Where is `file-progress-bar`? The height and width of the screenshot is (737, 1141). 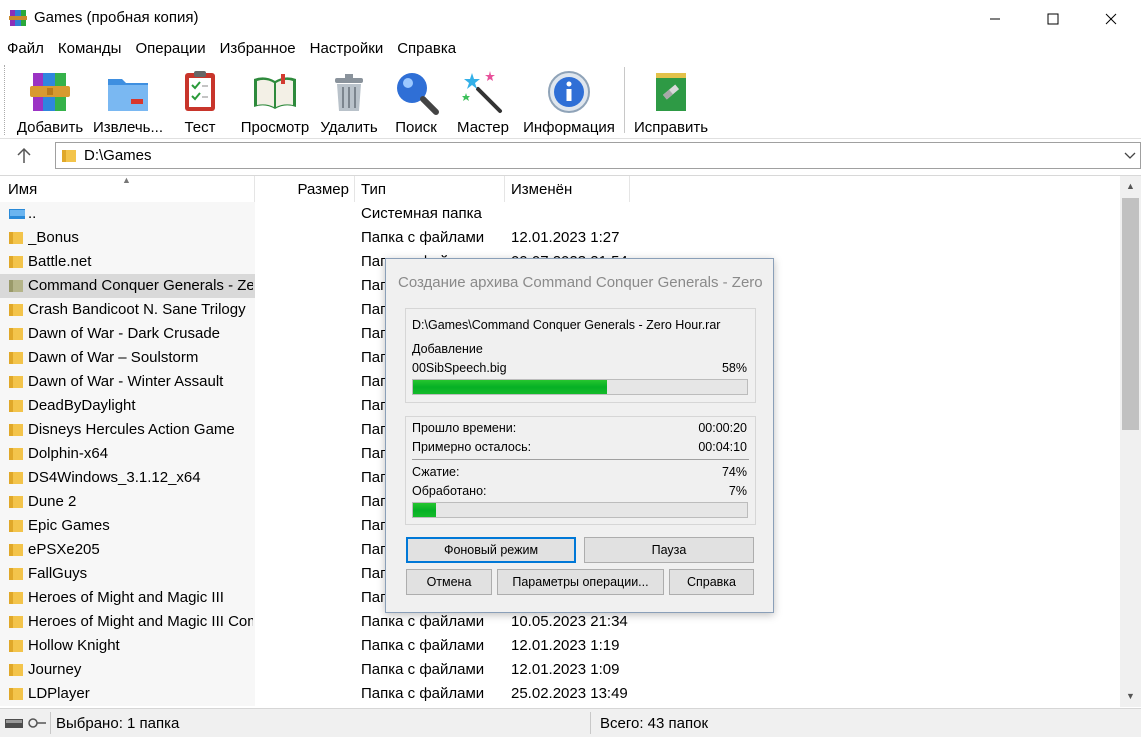 file-progress-bar is located at coordinates (580, 387).